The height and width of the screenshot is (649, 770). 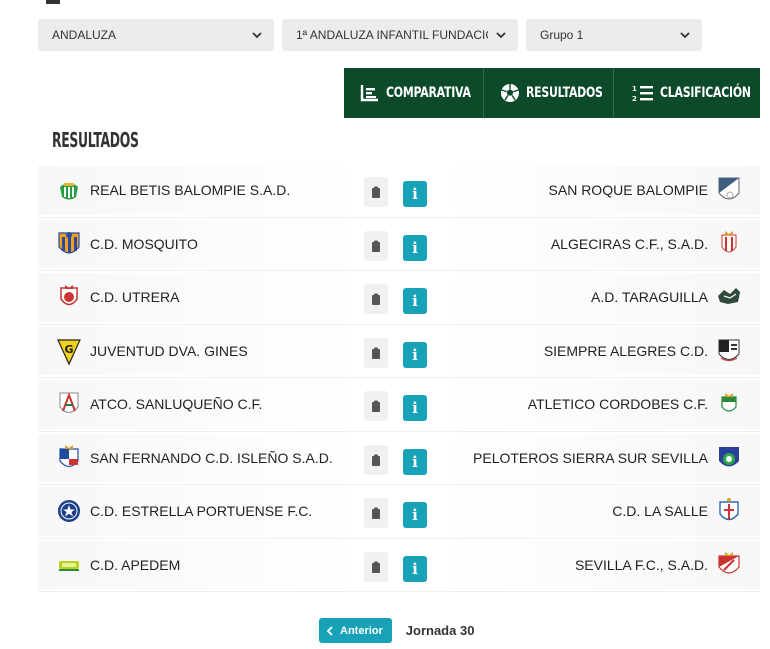 What do you see at coordinates (355, 630) in the screenshot?
I see `previous-round-button: Anterior` at bounding box center [355, 630].